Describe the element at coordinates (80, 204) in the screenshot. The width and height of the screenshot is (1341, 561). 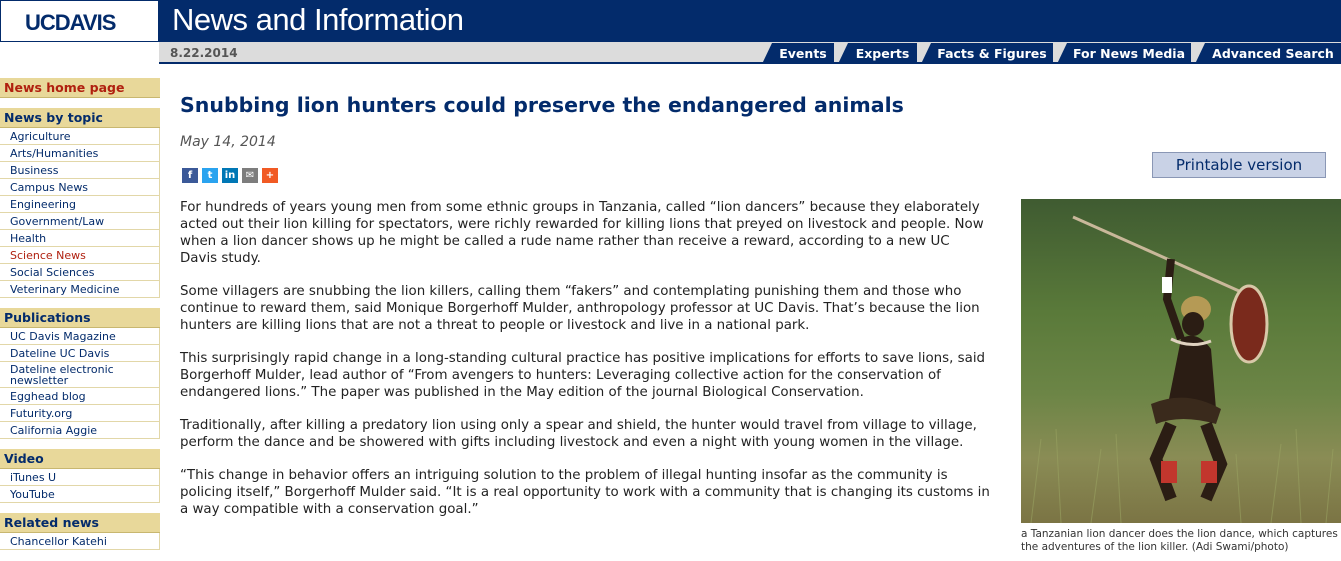
I see `topic-engineering: Engineering` at that location.